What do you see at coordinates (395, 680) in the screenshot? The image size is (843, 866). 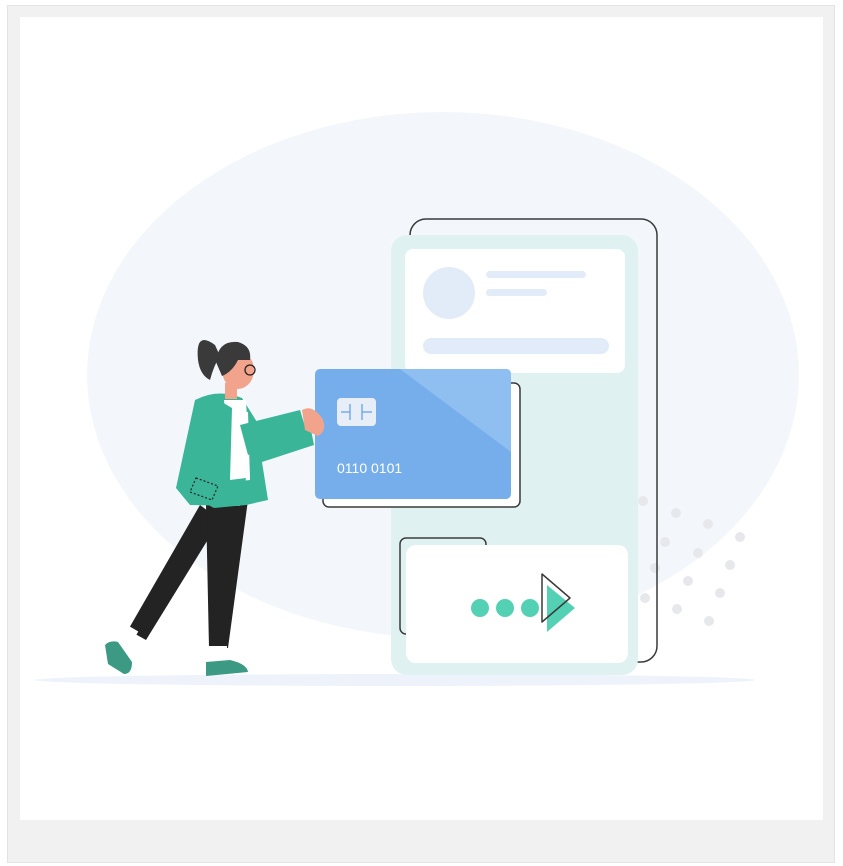 I see `ground-shadow` at bounding box center [395, 680].